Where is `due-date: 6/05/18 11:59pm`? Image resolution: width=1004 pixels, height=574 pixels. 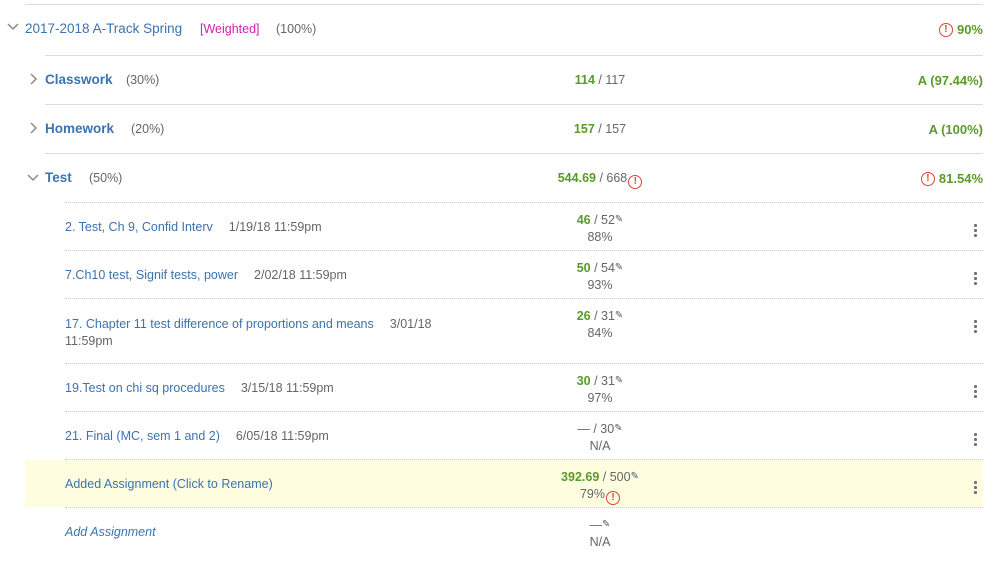
due-date: 6/05/18 11:59pm is located at coordinates (282, 436).